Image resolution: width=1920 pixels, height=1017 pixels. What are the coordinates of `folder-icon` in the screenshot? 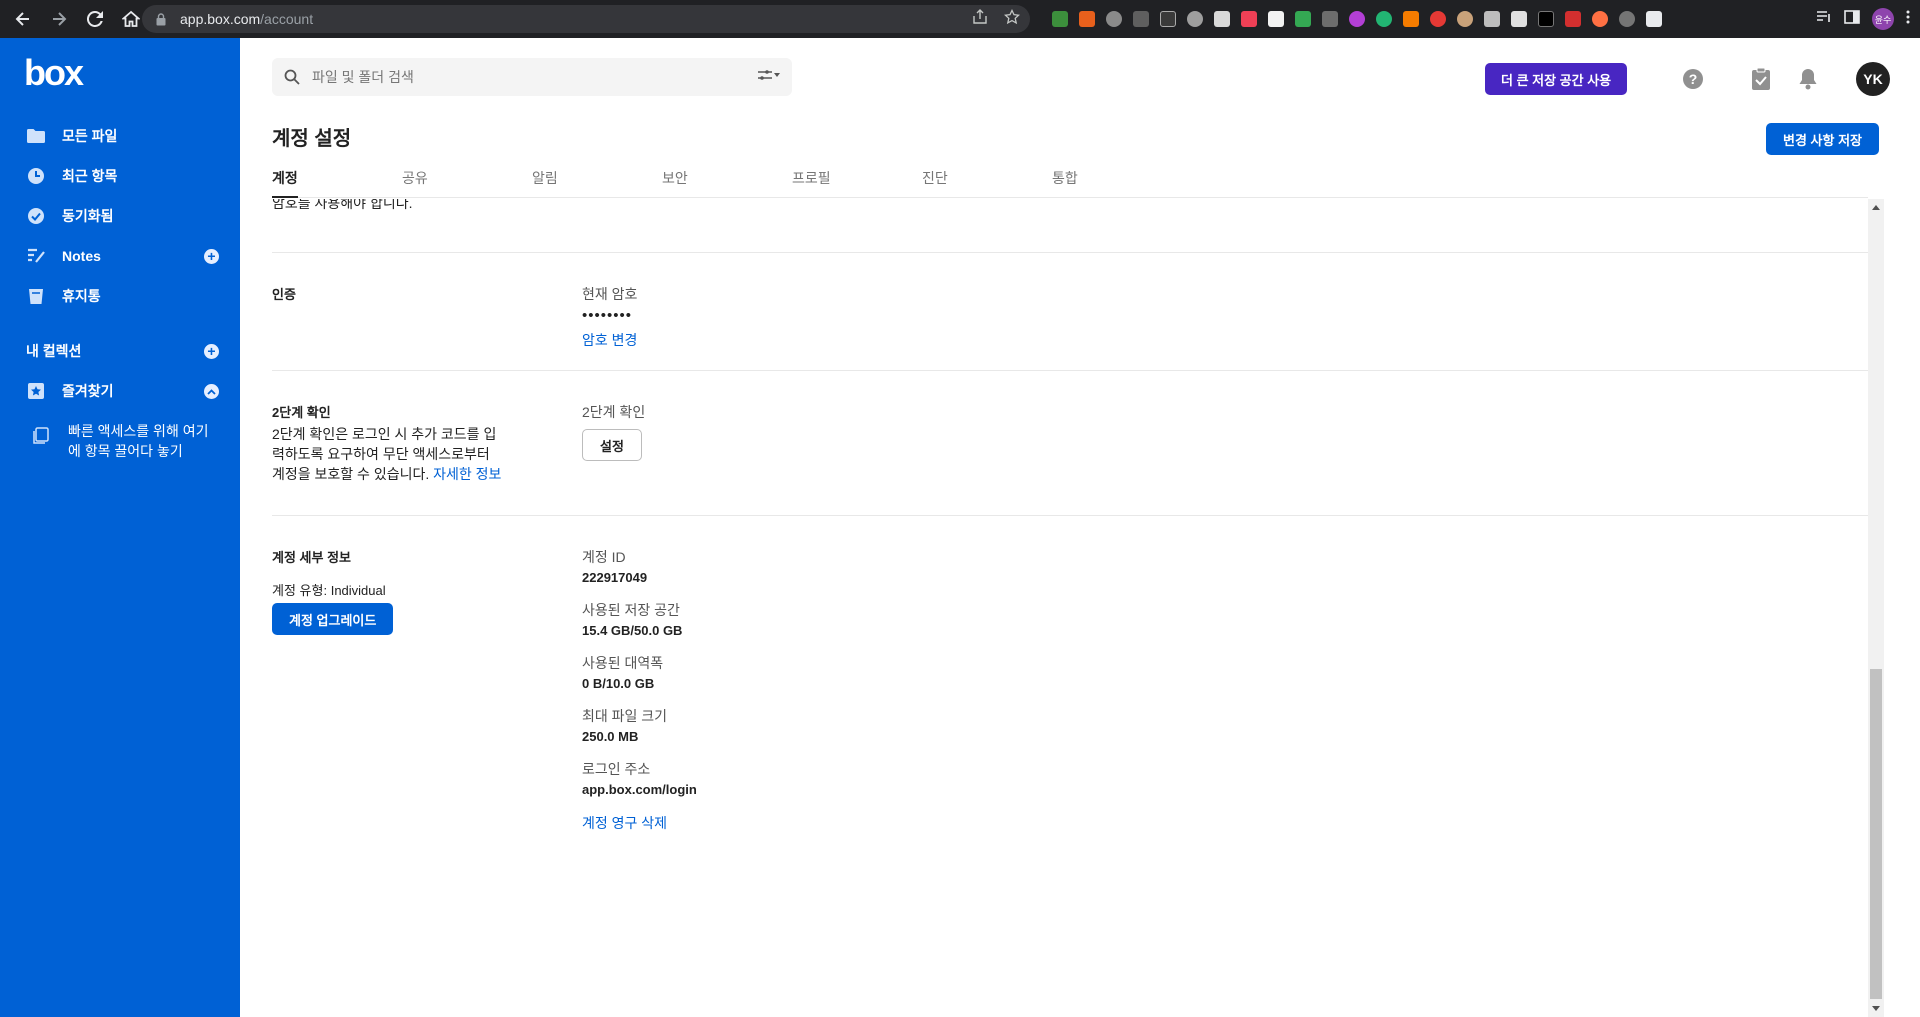 It's located at (36, 136).